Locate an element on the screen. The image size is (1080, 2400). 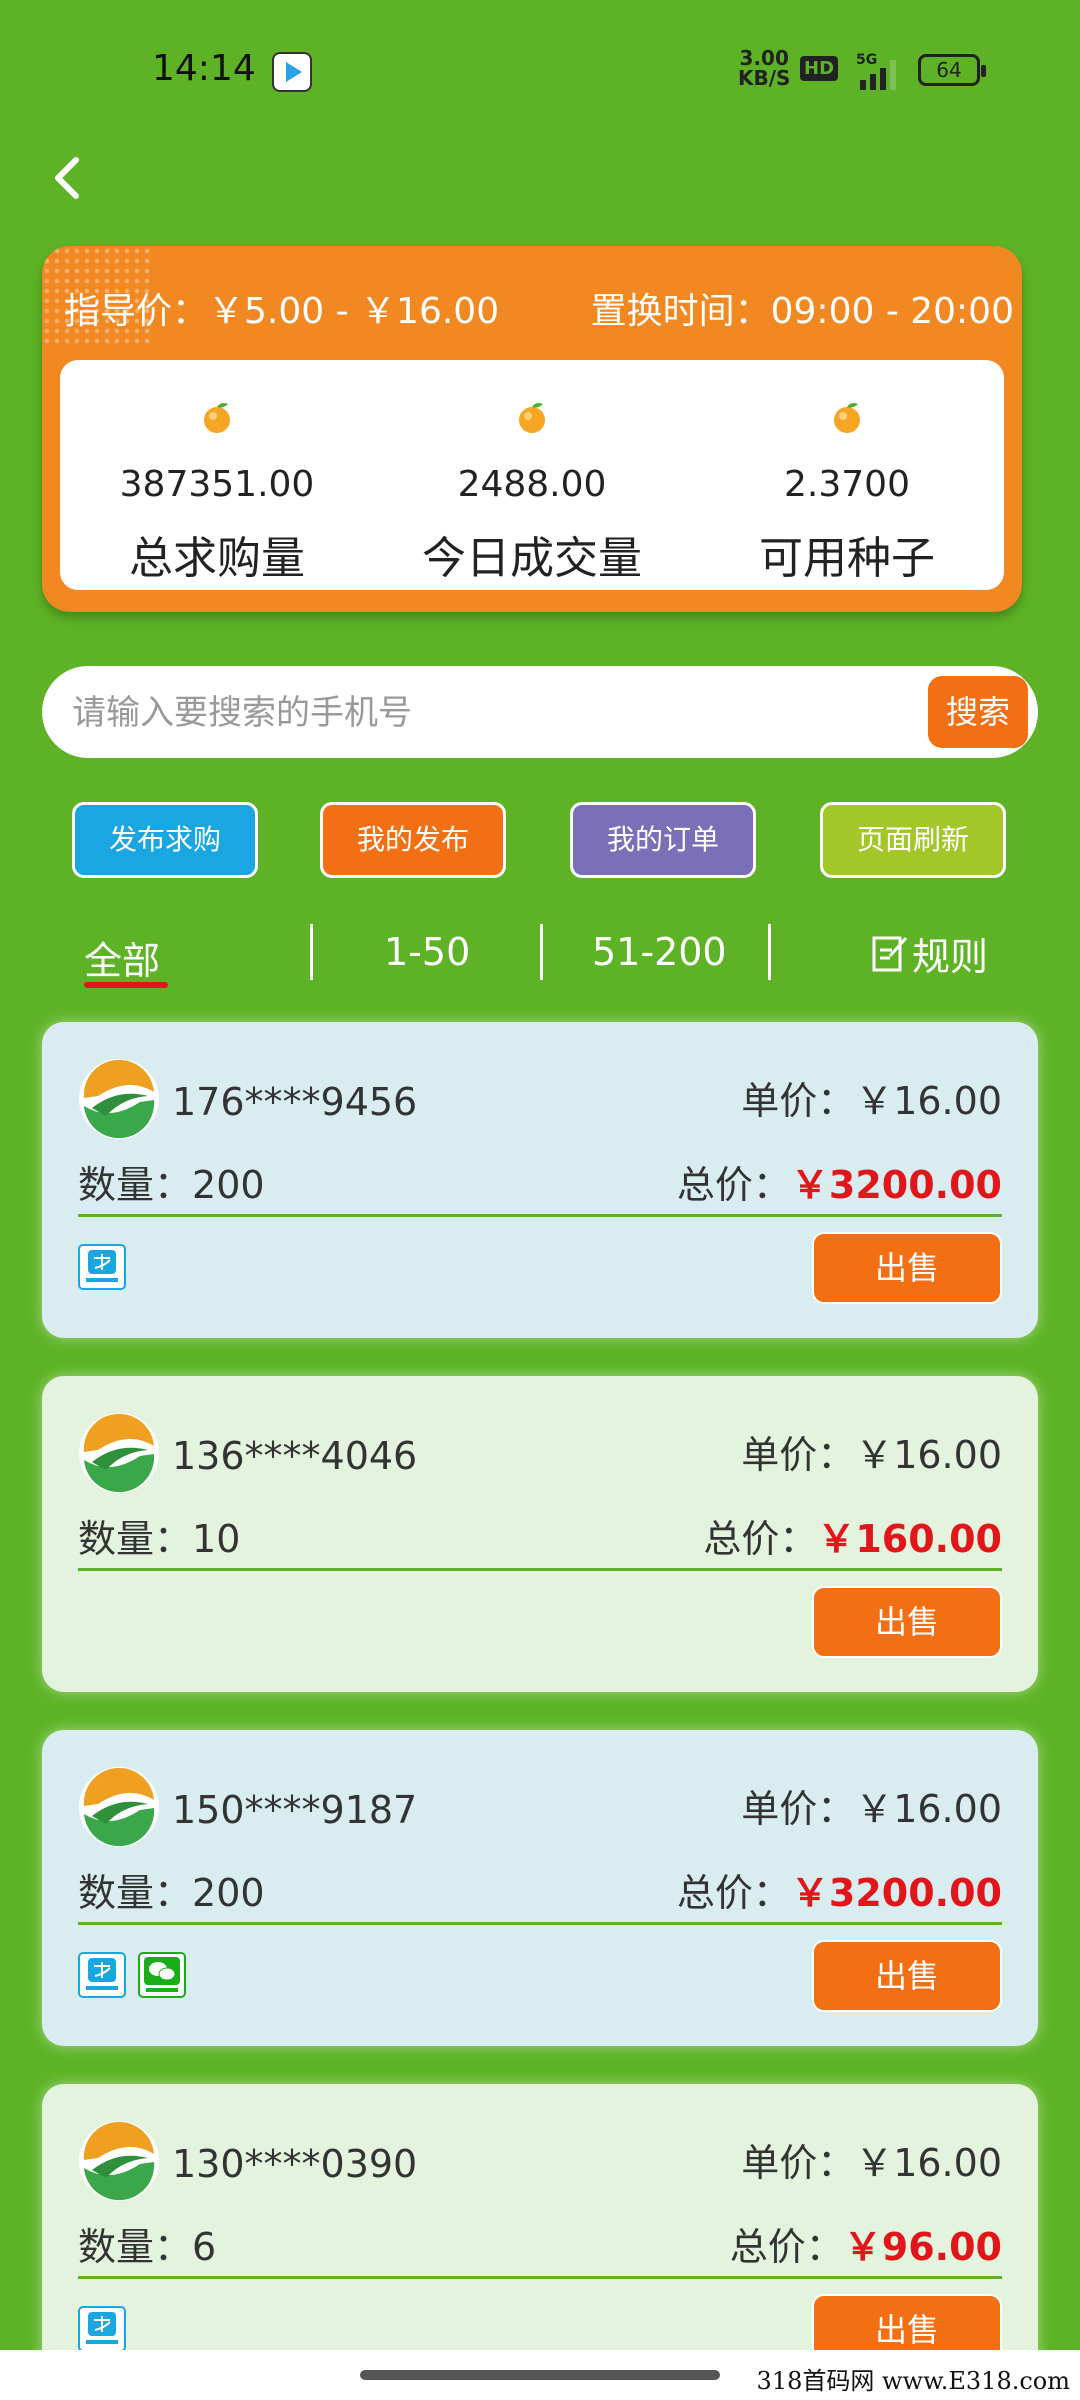
quantity: 数量：6 is located at coordinates (147, 2247).